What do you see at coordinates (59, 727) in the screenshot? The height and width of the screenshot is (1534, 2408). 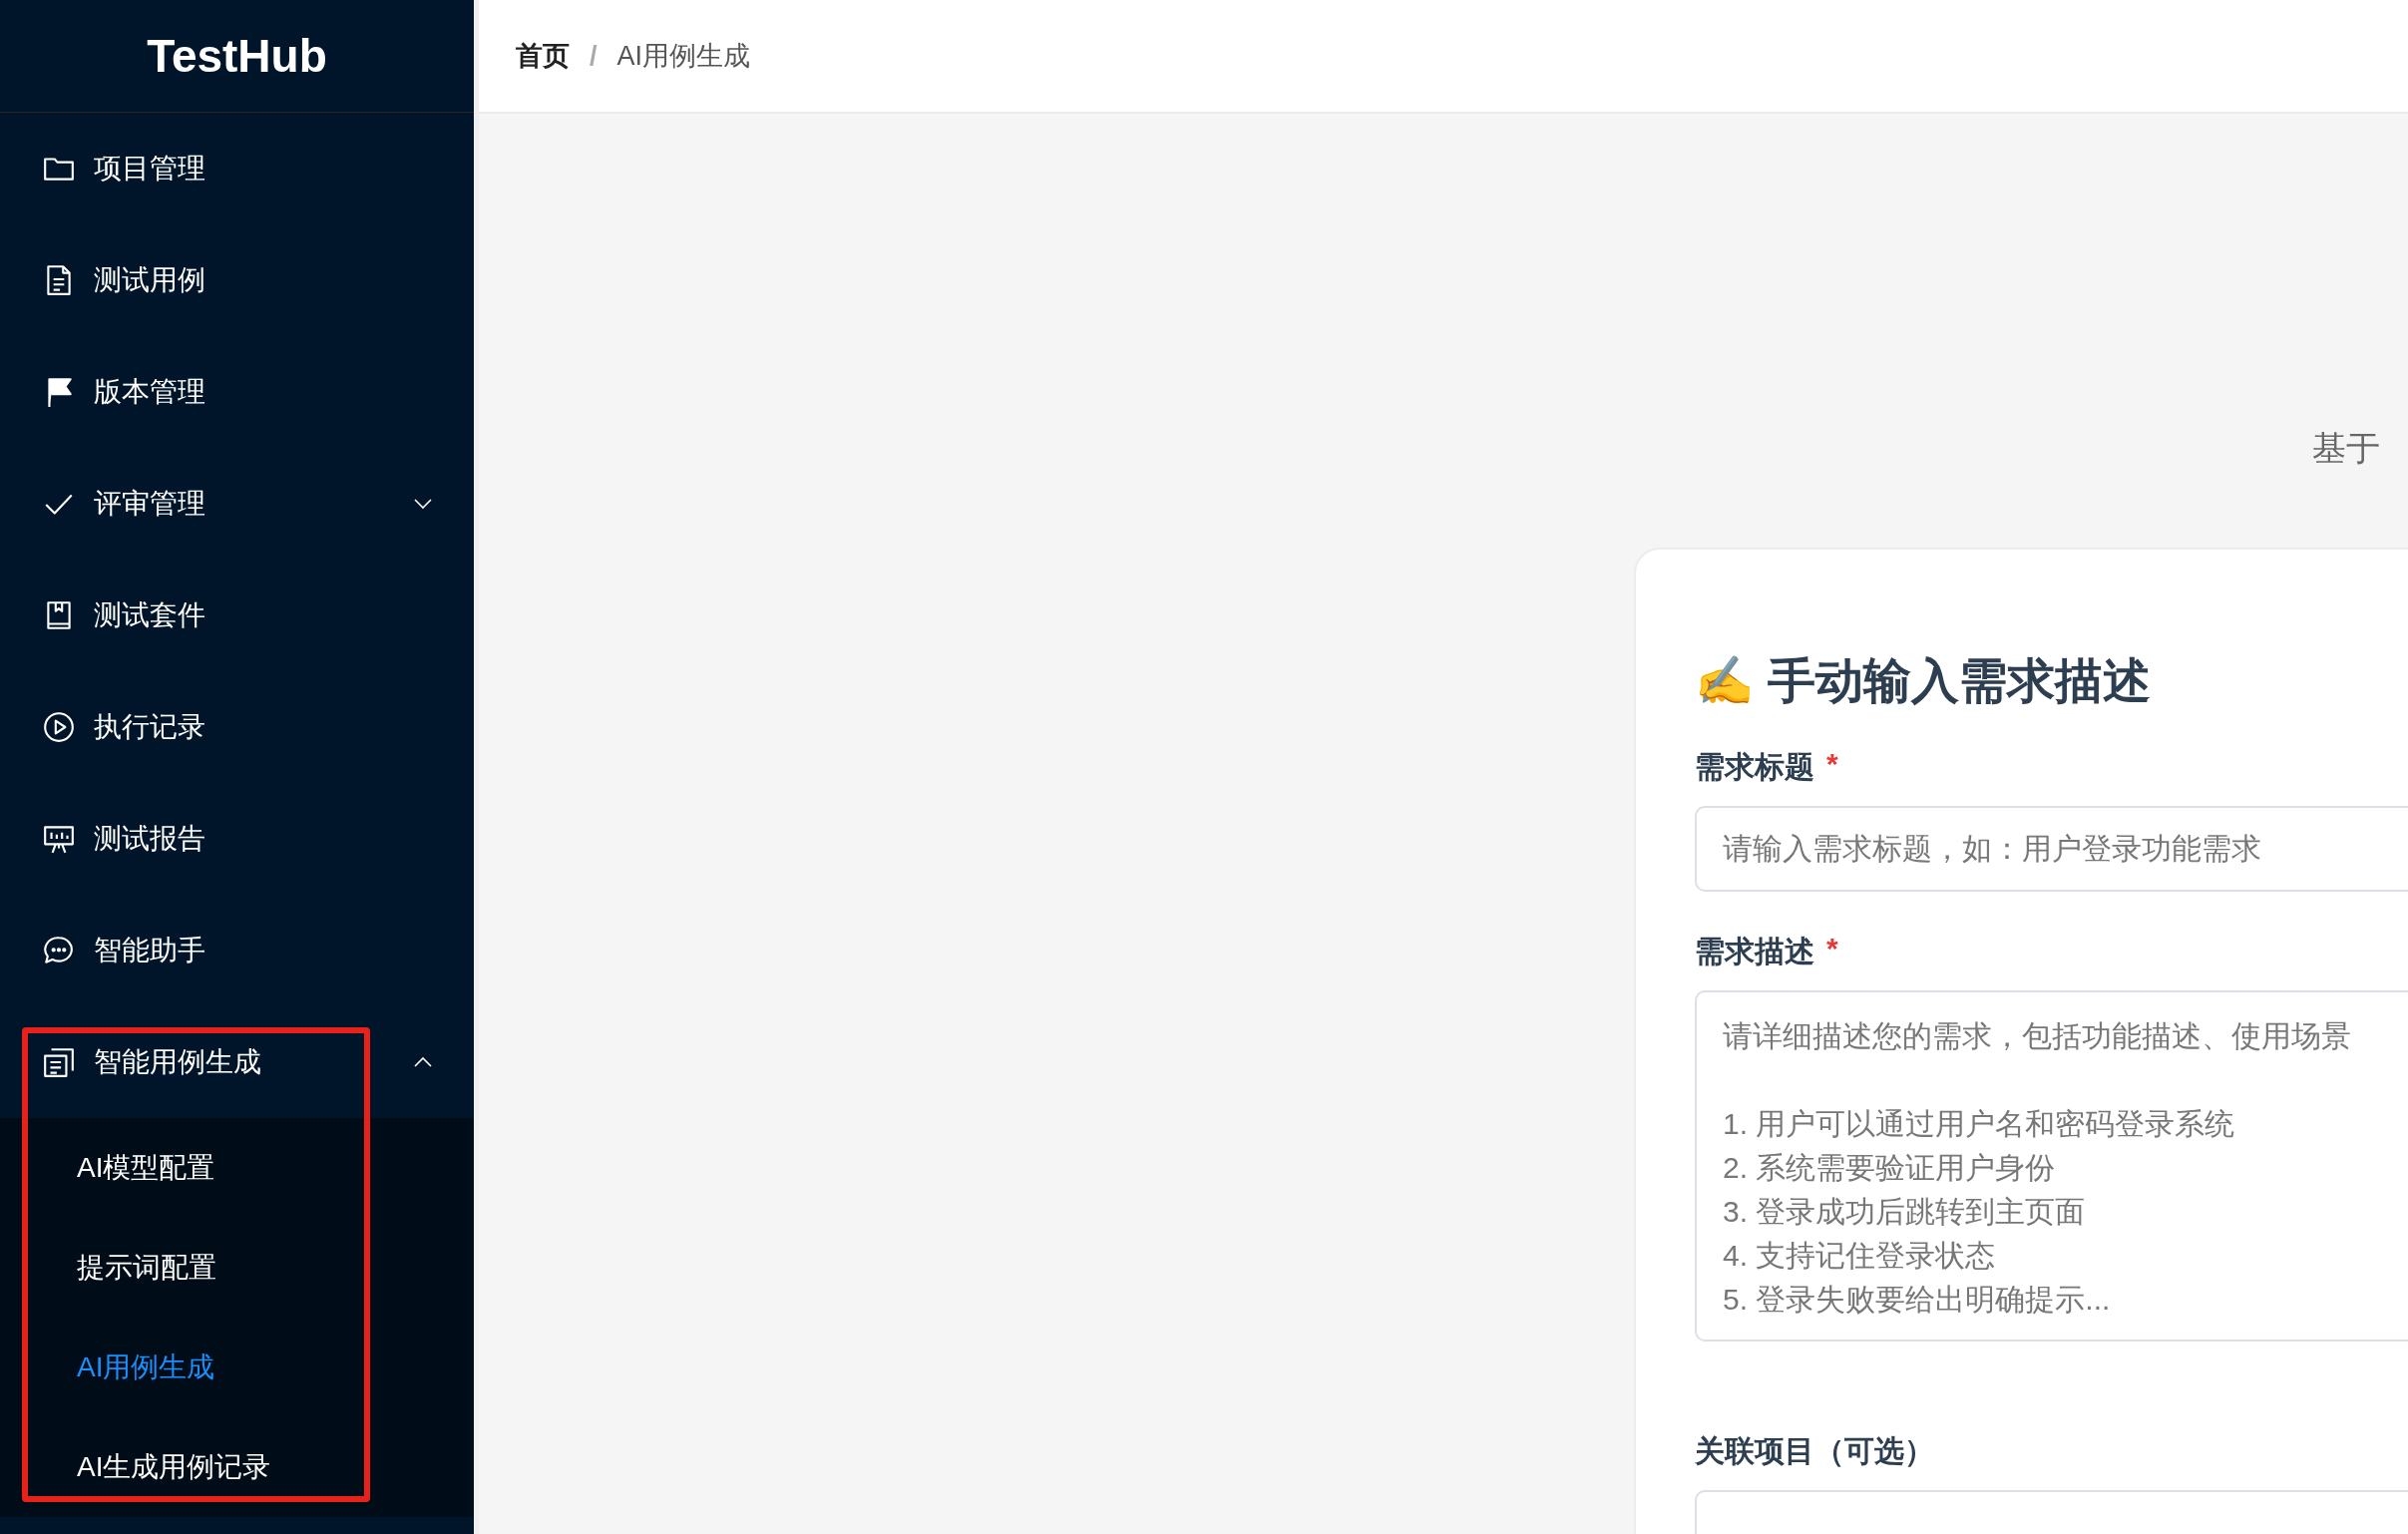 I see `play-circle-icon` at bounding box center [59, 727].